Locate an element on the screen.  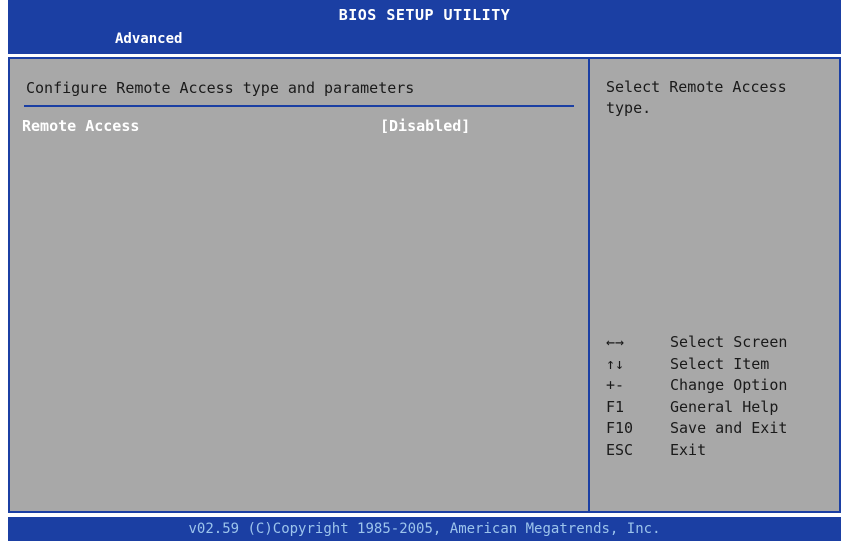
title-bar: BIOS SETUP UTILITY Advanced is located at coordinates (424, 27).